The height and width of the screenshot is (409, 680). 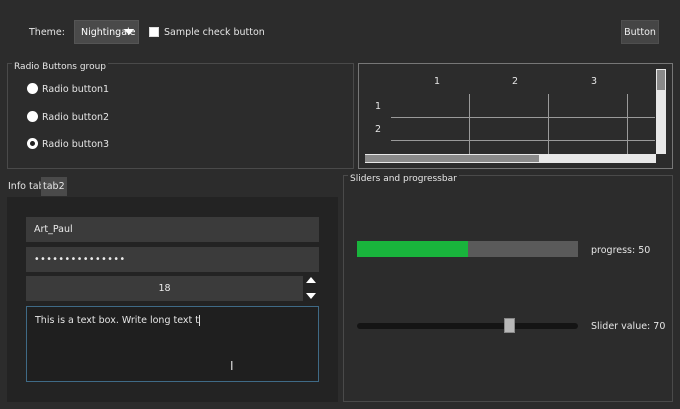 What do you see at coordinates (172, 229) in the screenshot?
I see `name-input: Art_Paul` at bounding box center [172, 229].